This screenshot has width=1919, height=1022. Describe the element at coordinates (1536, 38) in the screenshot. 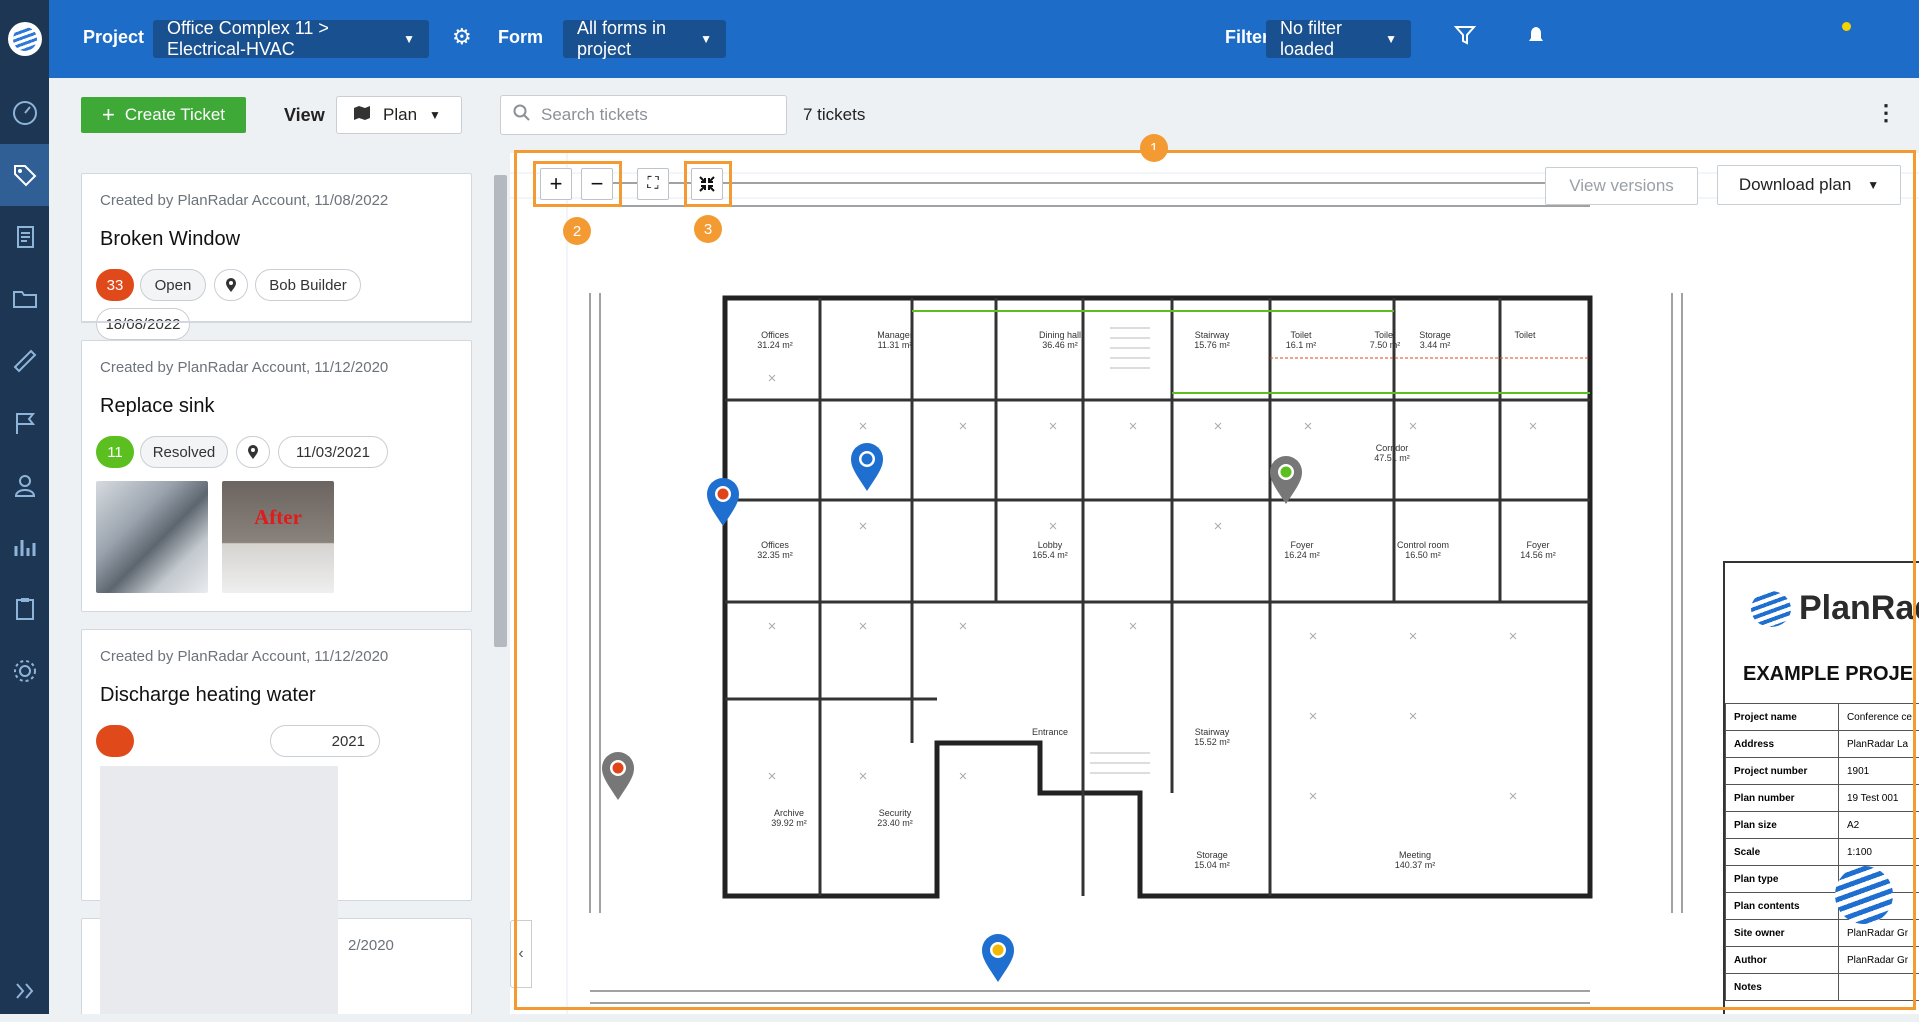

I see `bell-icon` at that location.